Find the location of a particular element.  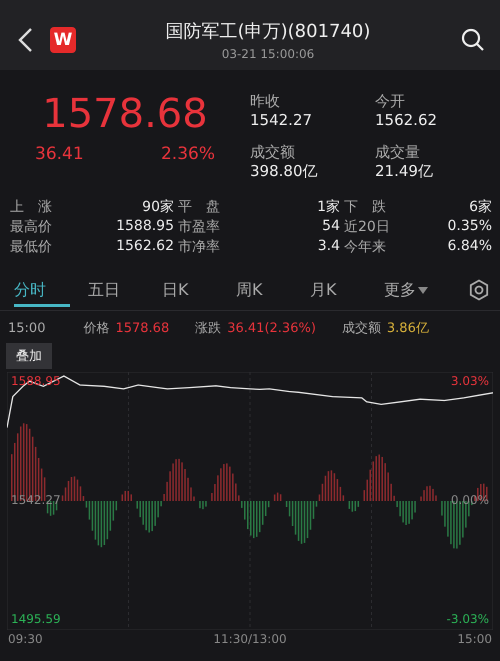

stat-value: 1家 is located at coordinates (328, 207).